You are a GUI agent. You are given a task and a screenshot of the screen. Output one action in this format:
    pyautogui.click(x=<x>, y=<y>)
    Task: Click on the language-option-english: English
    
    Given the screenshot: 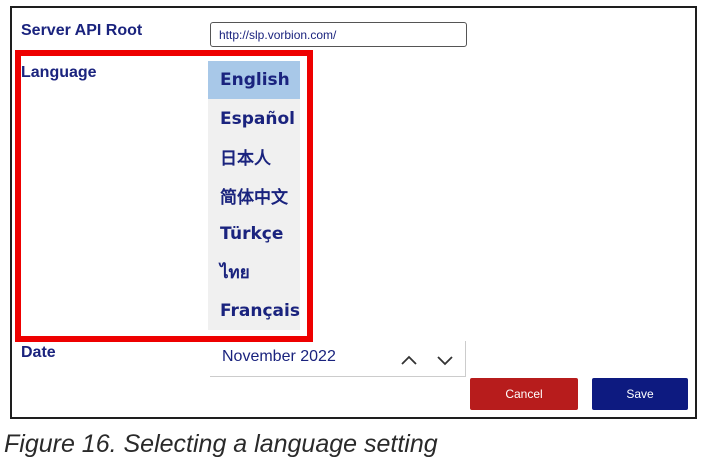 What is the action you would take?
    pyautogui.click(x=254, y=80)
    